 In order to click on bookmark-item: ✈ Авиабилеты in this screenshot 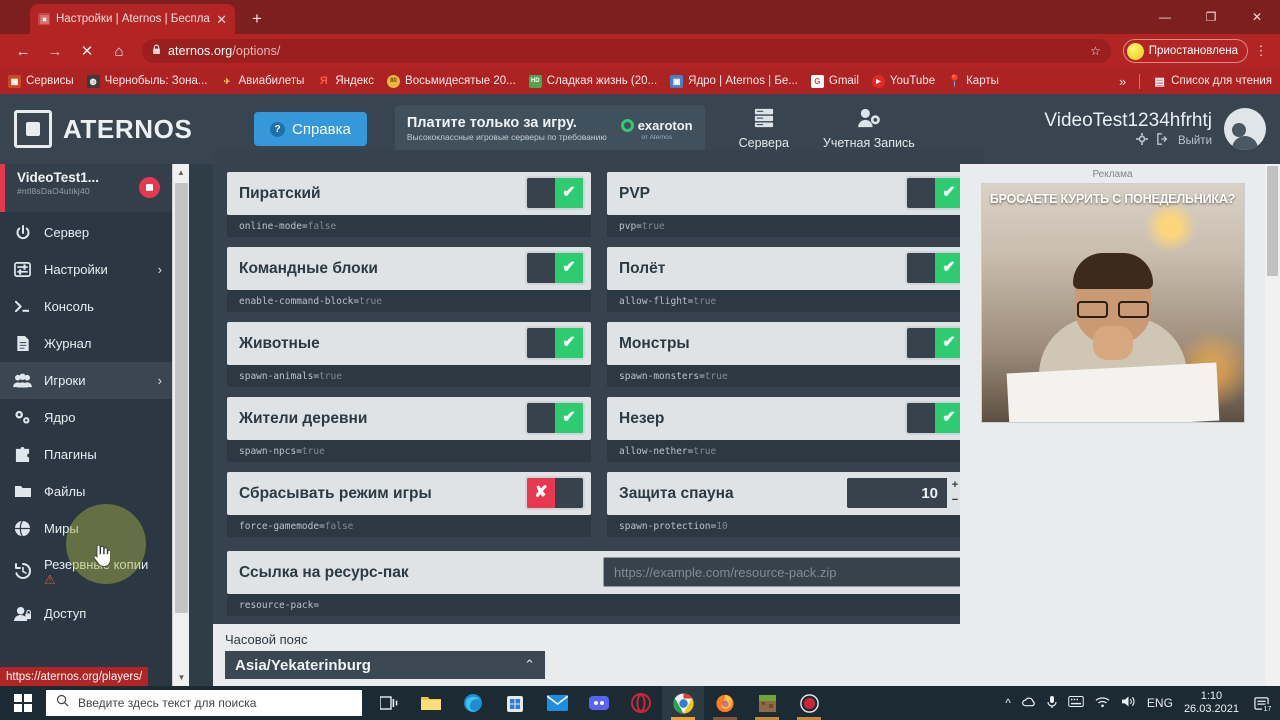, I will do `click(262, 81)`.